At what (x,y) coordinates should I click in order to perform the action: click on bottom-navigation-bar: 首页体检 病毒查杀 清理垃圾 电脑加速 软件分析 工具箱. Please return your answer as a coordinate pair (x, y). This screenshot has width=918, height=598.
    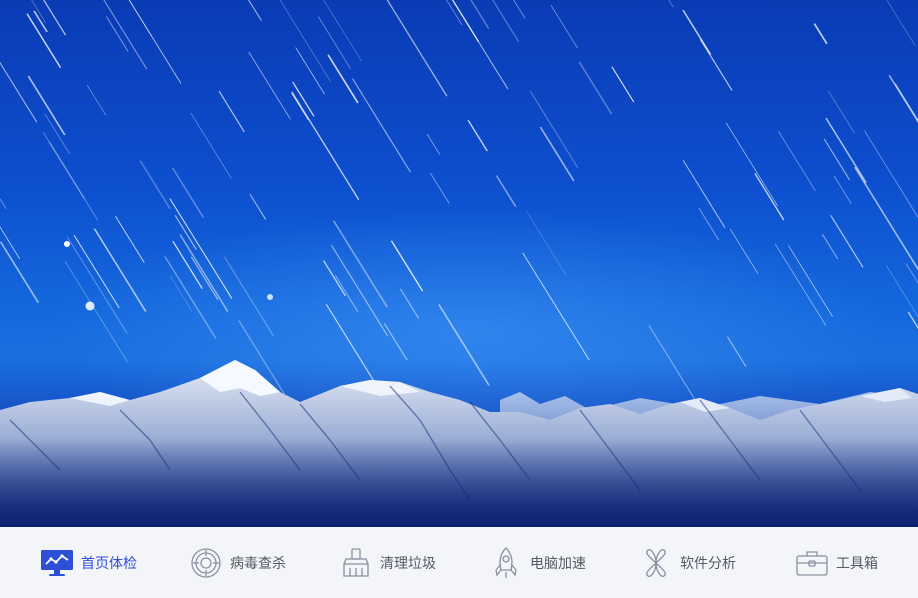
    Looking at the image, I should click on (459, 562).